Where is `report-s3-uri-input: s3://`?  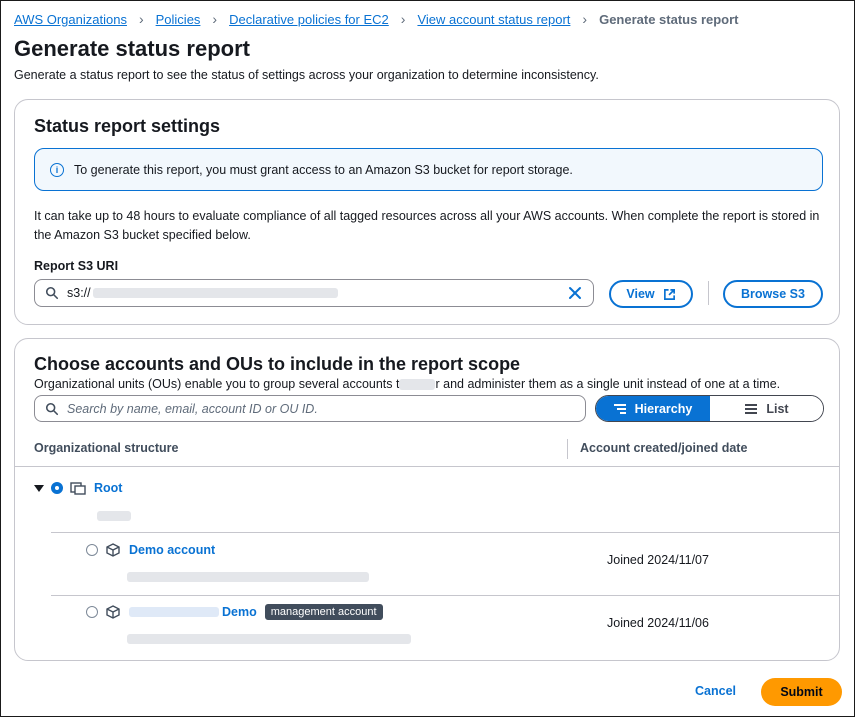
report-s3-uri-input: s3:// is located at coordinates (314, 293).